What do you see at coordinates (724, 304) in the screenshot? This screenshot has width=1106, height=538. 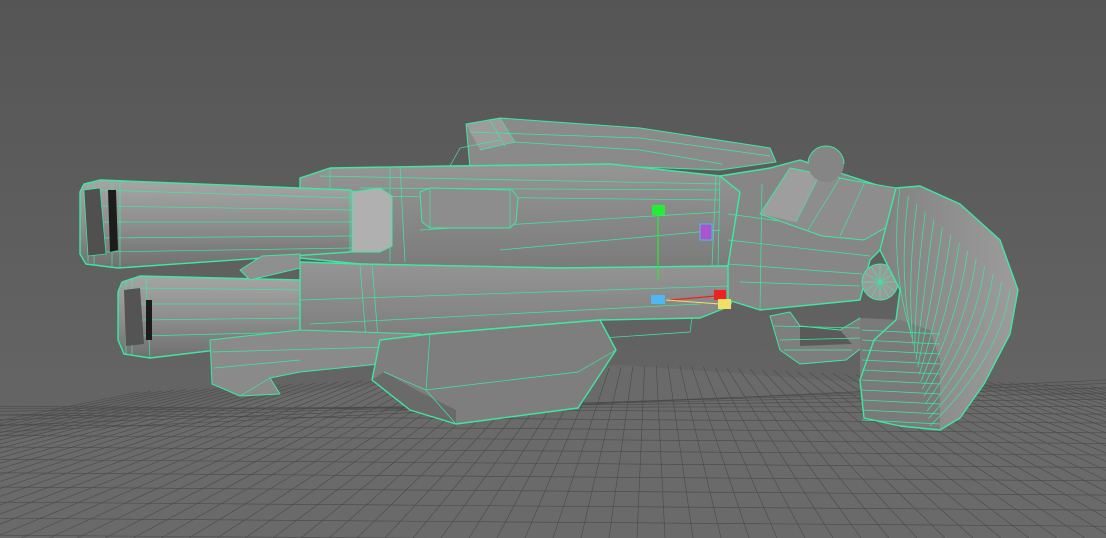 I see `center-handle` at bounding box center [724, 304].